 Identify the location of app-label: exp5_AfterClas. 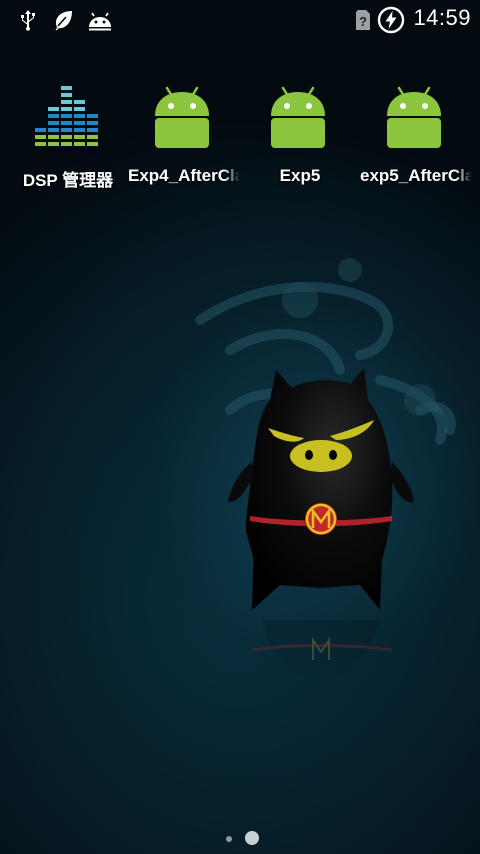
(416, 175).